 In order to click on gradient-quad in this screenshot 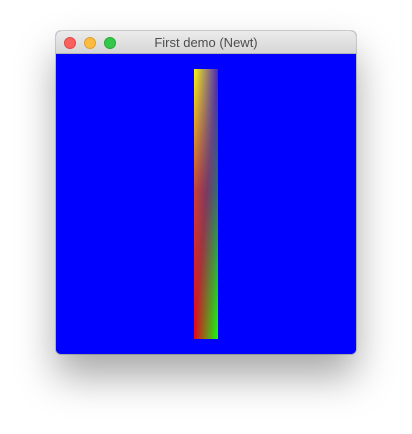, I will do `click(206, 204)`.